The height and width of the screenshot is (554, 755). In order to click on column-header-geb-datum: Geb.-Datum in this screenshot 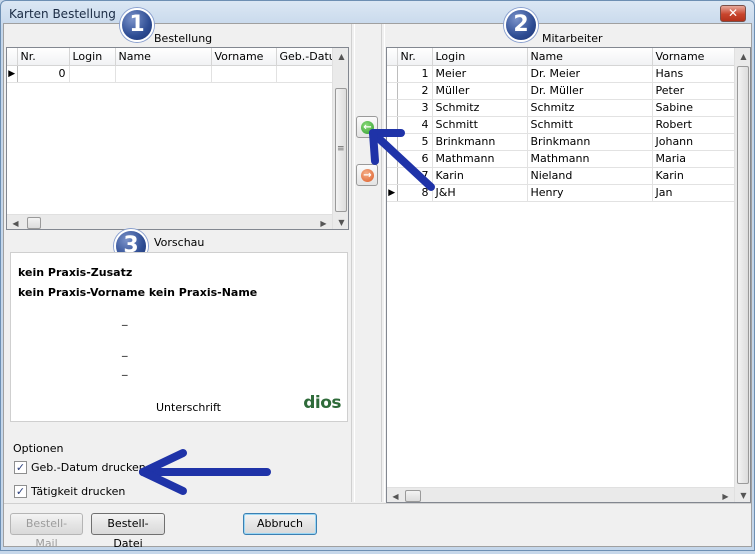, I will do `click(305, 57)`.